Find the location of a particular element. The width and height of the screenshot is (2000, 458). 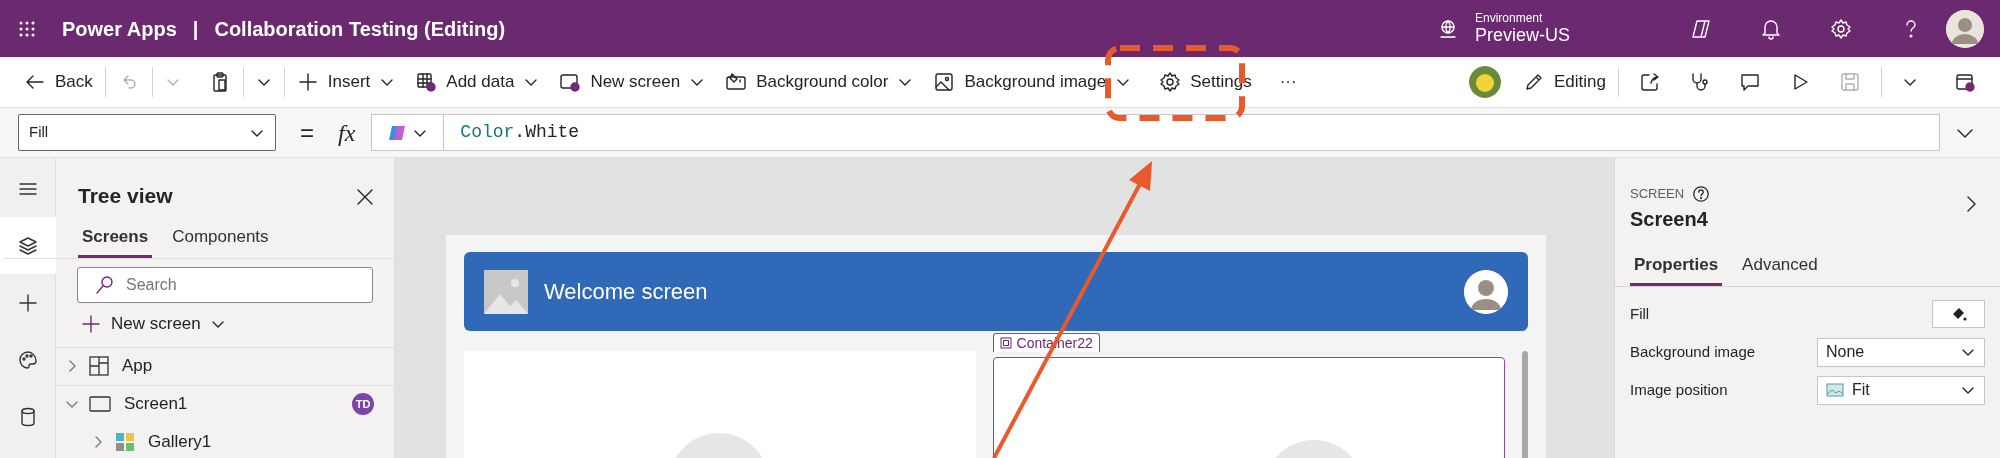

image-placeholder-icon is located at coordinates (506, 291).